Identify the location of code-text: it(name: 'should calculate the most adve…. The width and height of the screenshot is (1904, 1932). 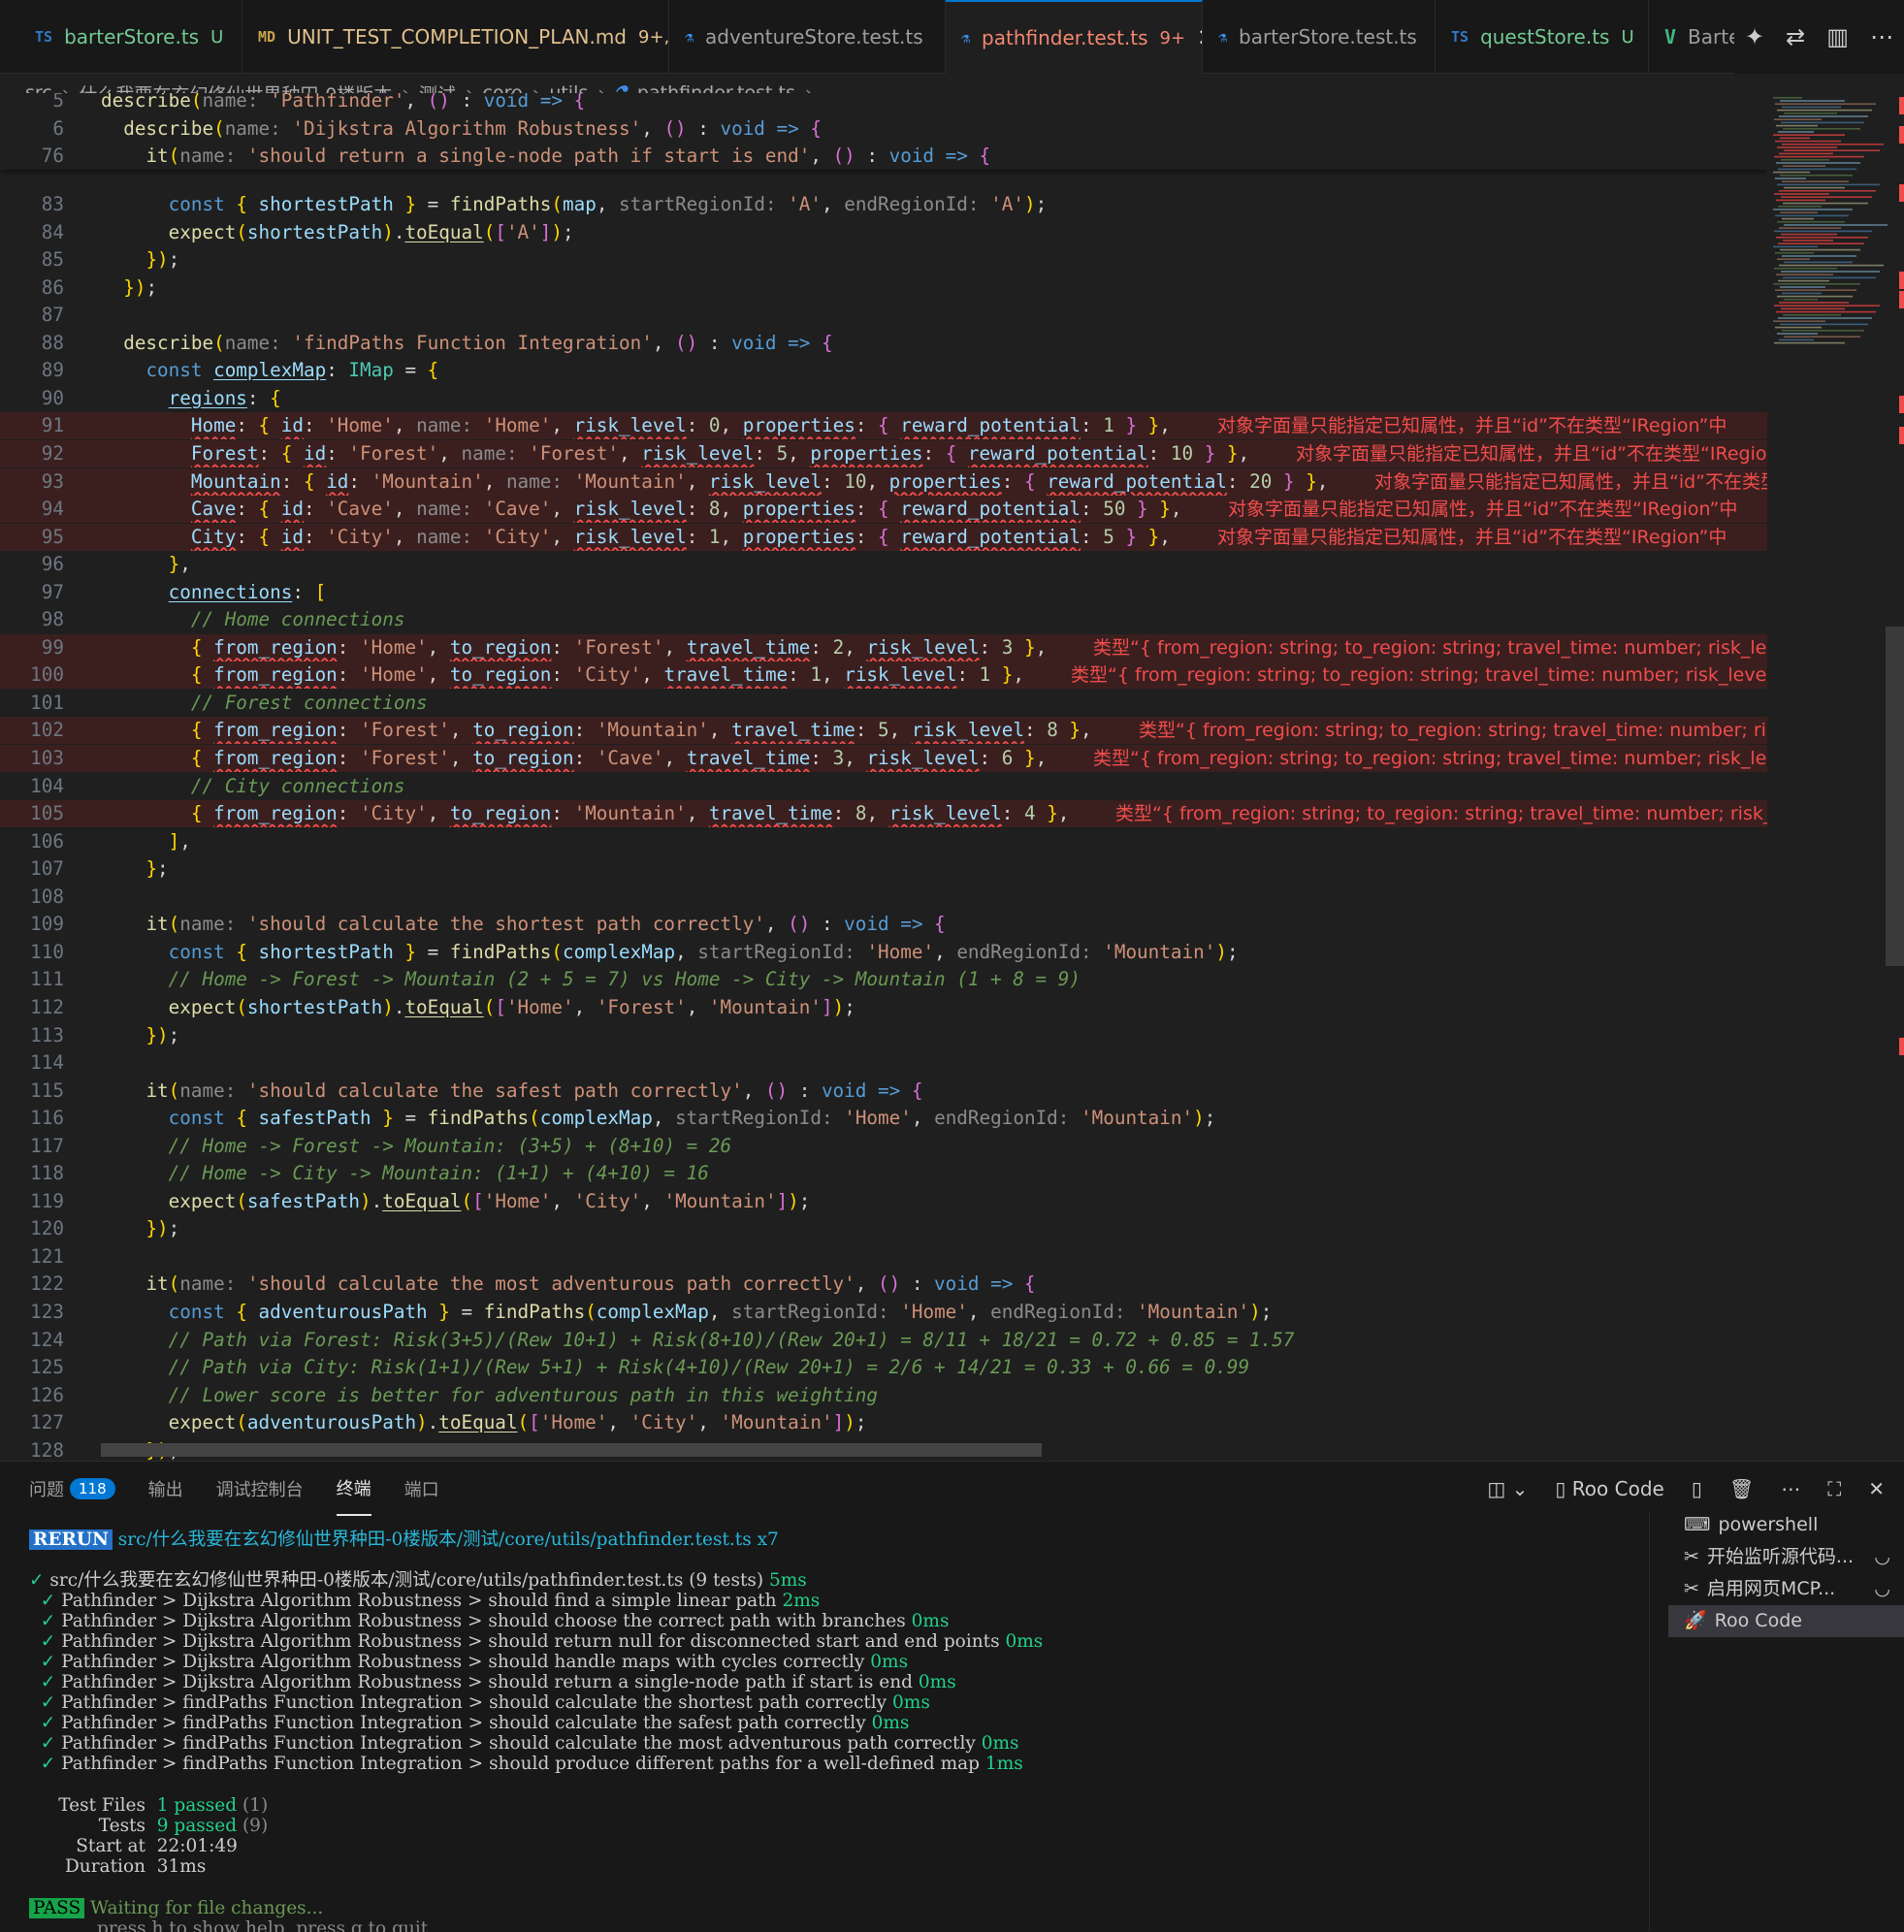
(568, 1284).